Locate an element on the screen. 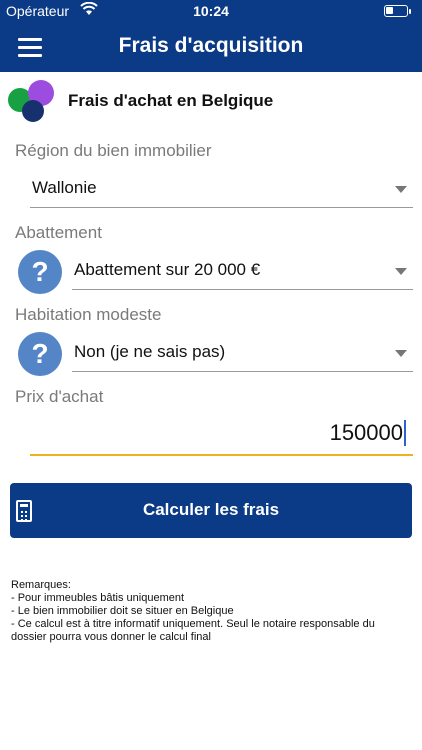  abattement-label: Abattement is located at coordinates (58, 232).